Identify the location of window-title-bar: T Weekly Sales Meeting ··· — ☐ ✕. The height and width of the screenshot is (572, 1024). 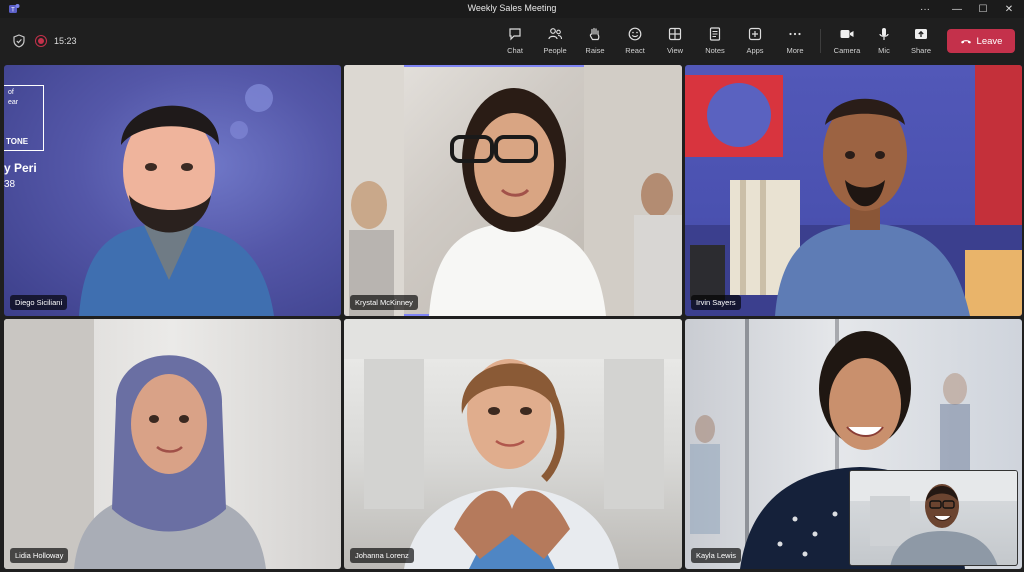
(512, 9).